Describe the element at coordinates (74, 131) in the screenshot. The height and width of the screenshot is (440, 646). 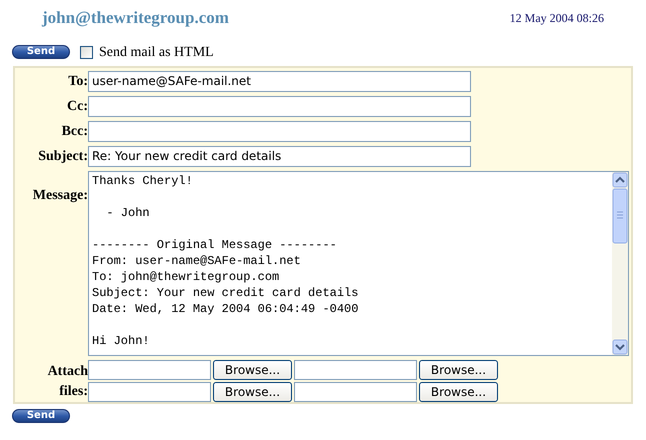
I see `field-label: Bcc:` at that location.